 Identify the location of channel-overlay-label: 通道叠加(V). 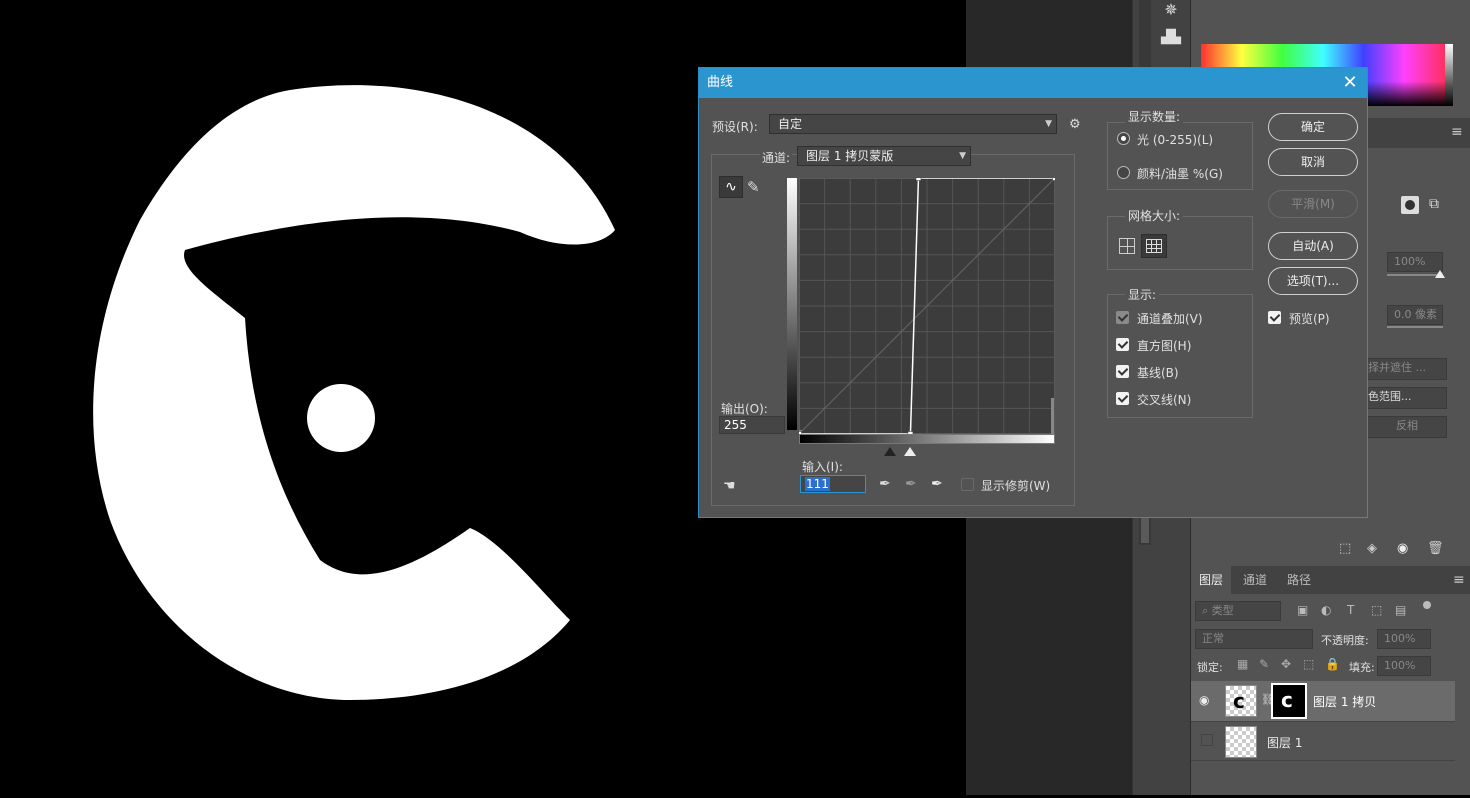
(1170, 319).